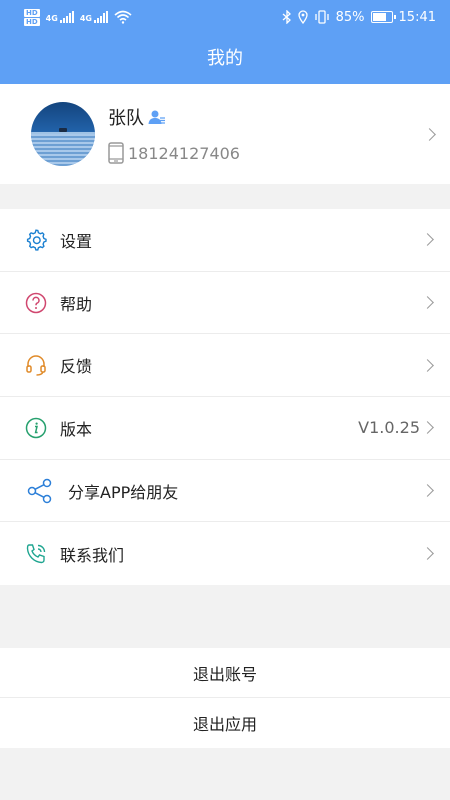 The width and height of the screenshot is (450, 800). I want to click on phone-call-icon, so click(36, 553).